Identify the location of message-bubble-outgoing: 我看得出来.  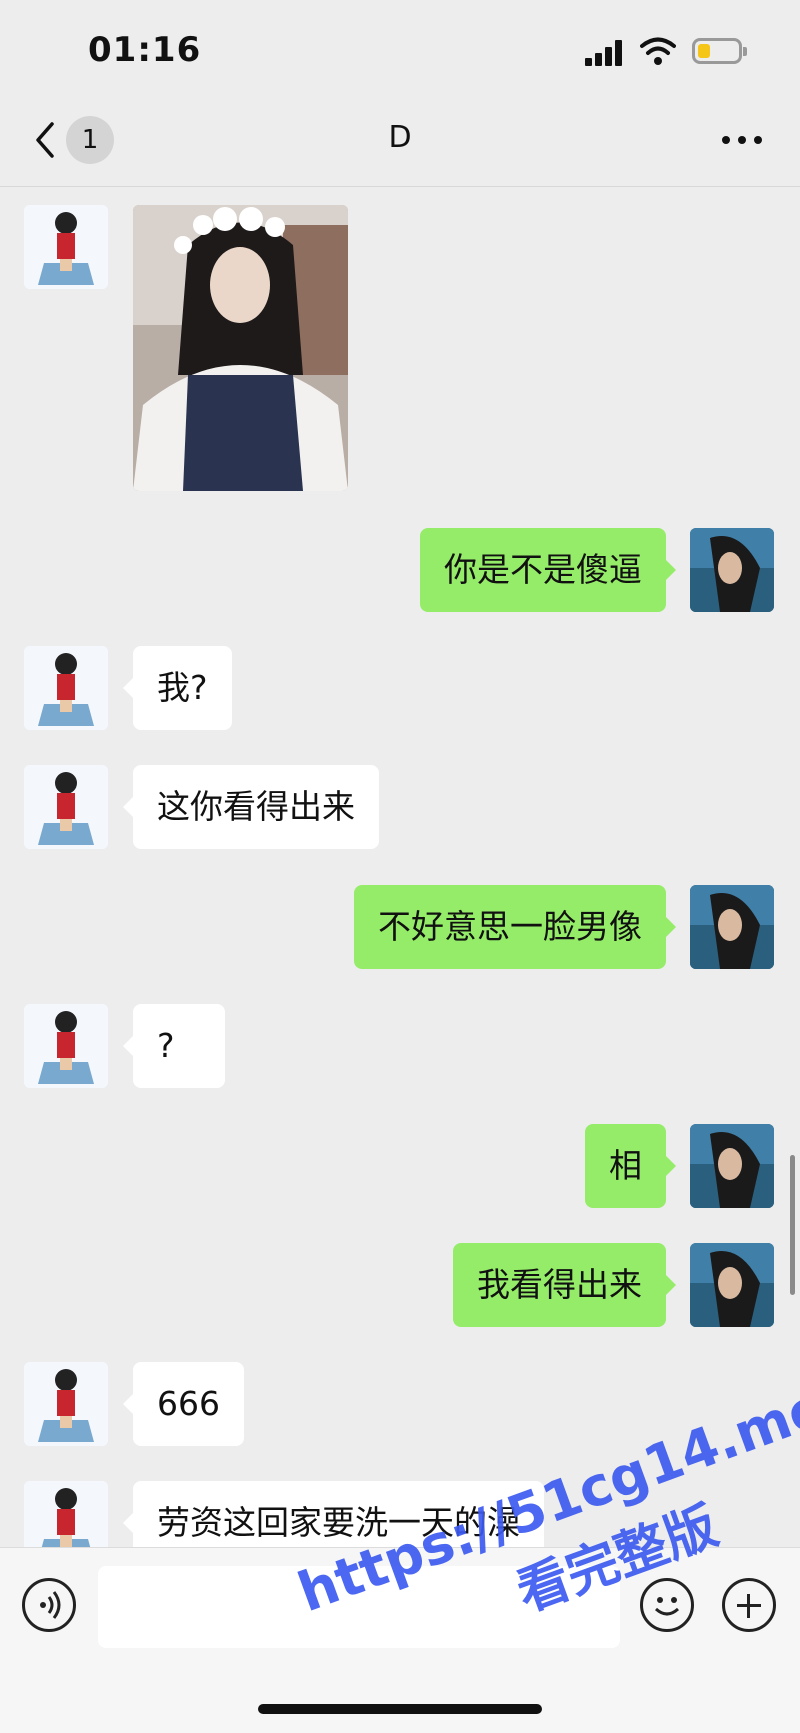
(564, 1285).